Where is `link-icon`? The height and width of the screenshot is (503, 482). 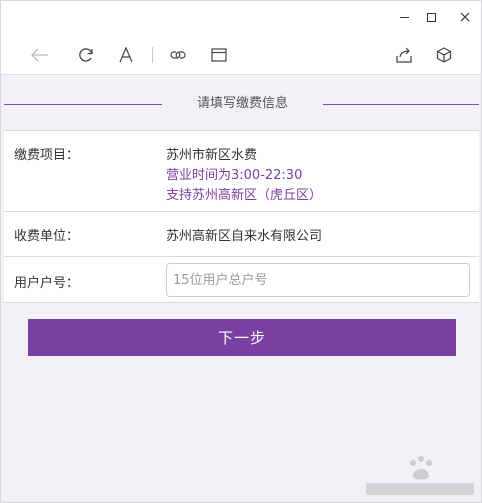
link-icon is located at coordinates (178, 55).